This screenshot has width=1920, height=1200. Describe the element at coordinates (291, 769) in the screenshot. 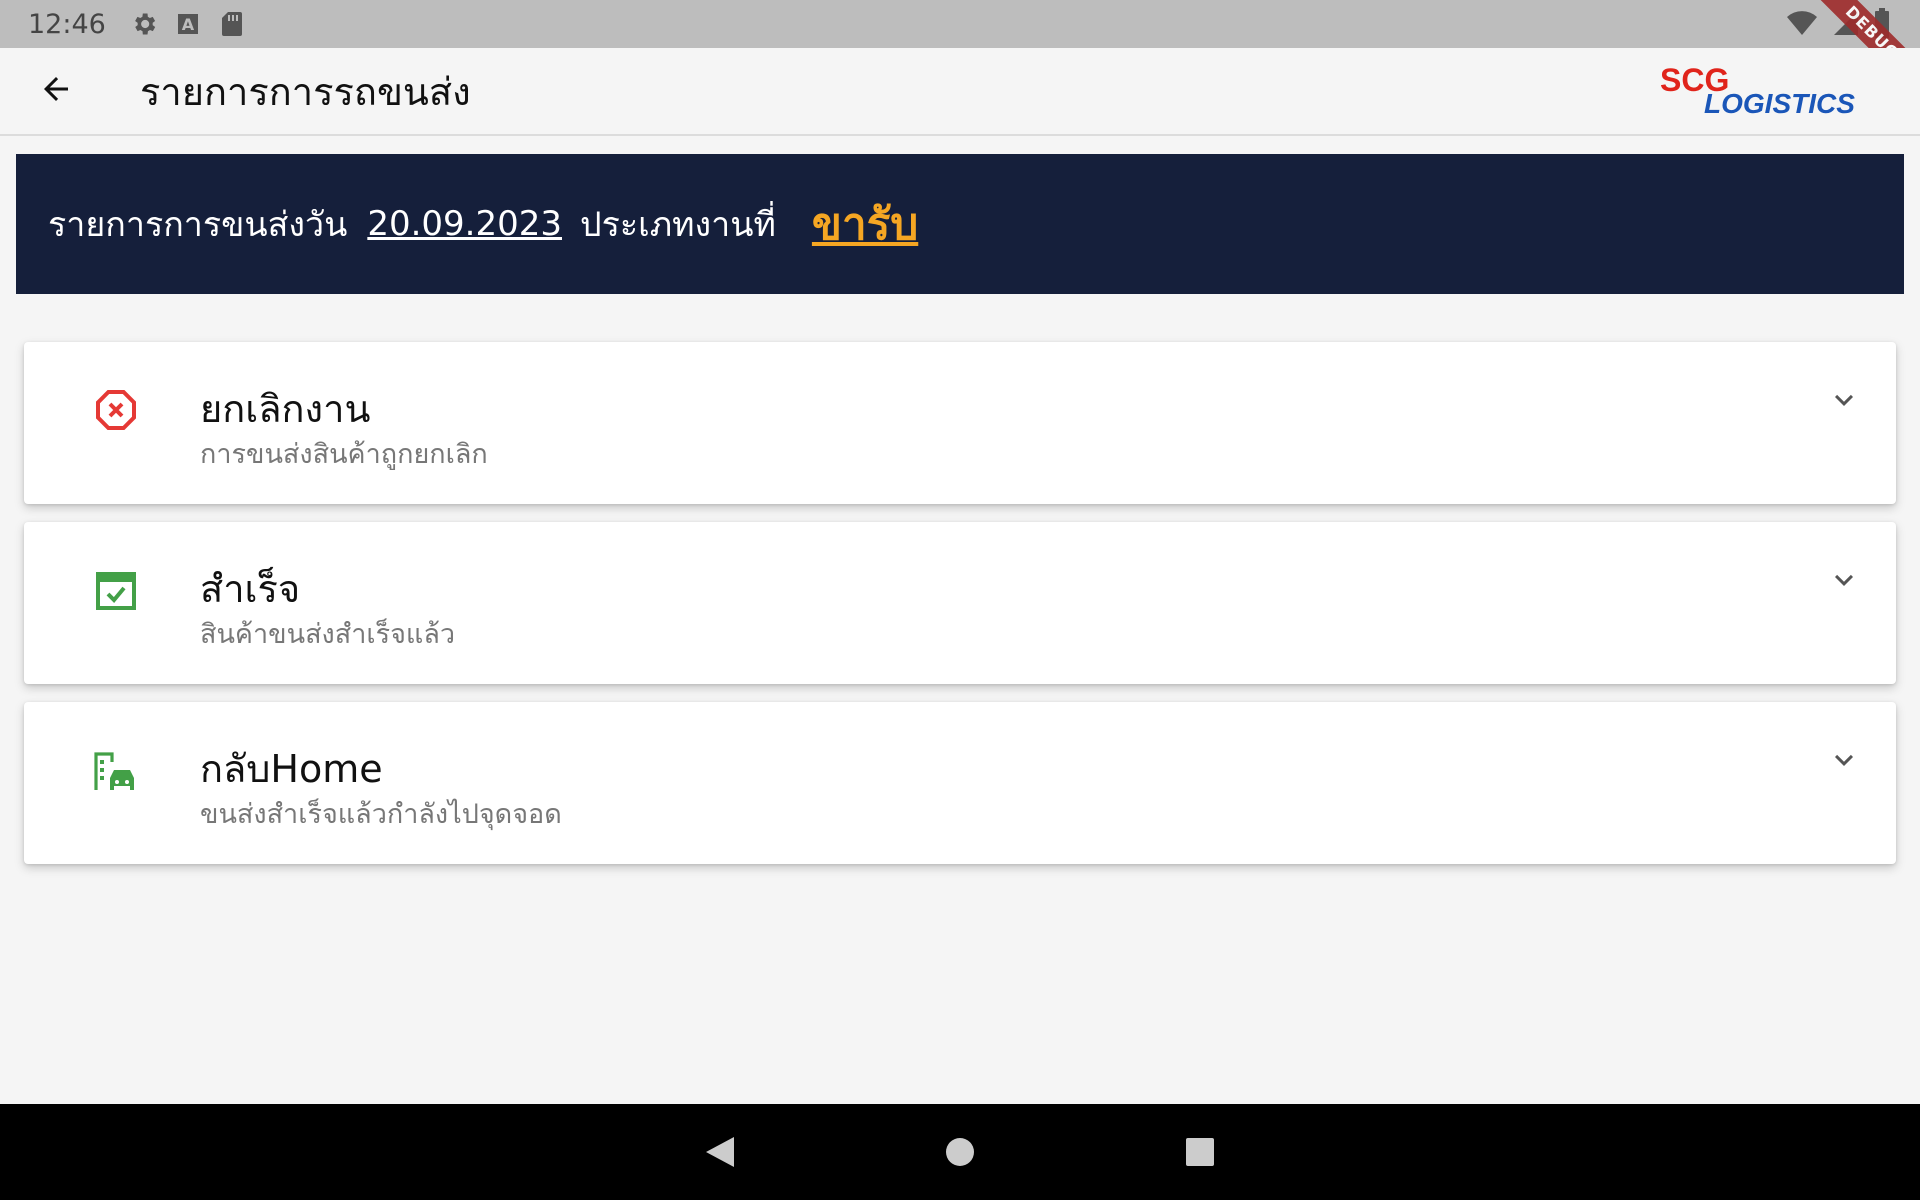

I see `card-title: กลับHome` at that location.